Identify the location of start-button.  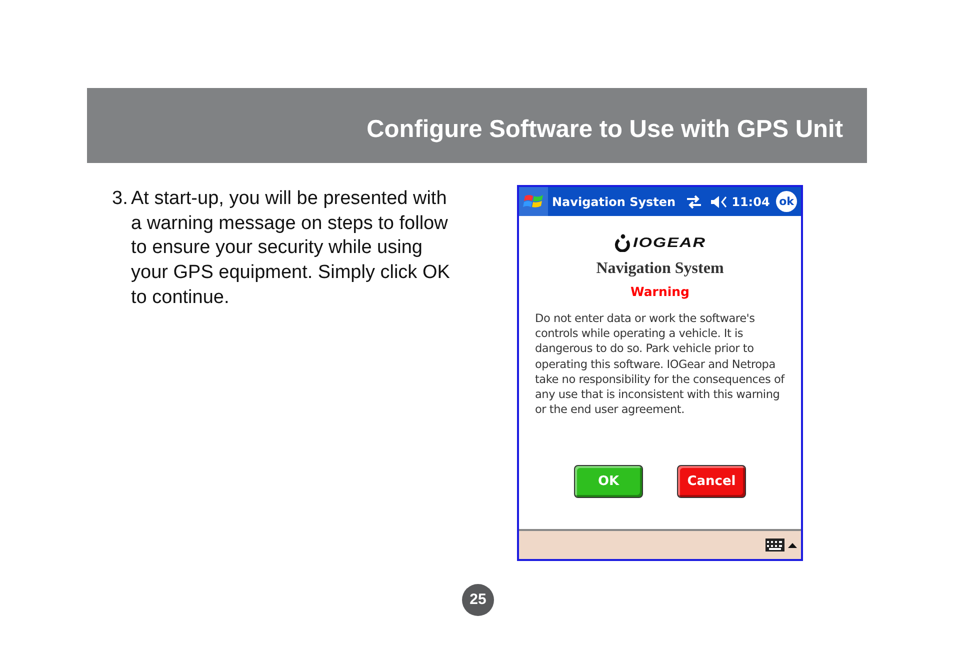
(533, 201).